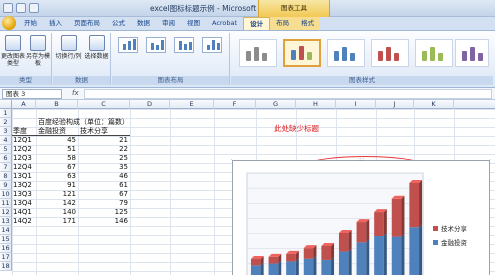 This screenshot has width=495, height=275. What do you see at coordinates (6, 104) in the screenshot?
I see `select-all-corner` at bounding box center [6, 104].